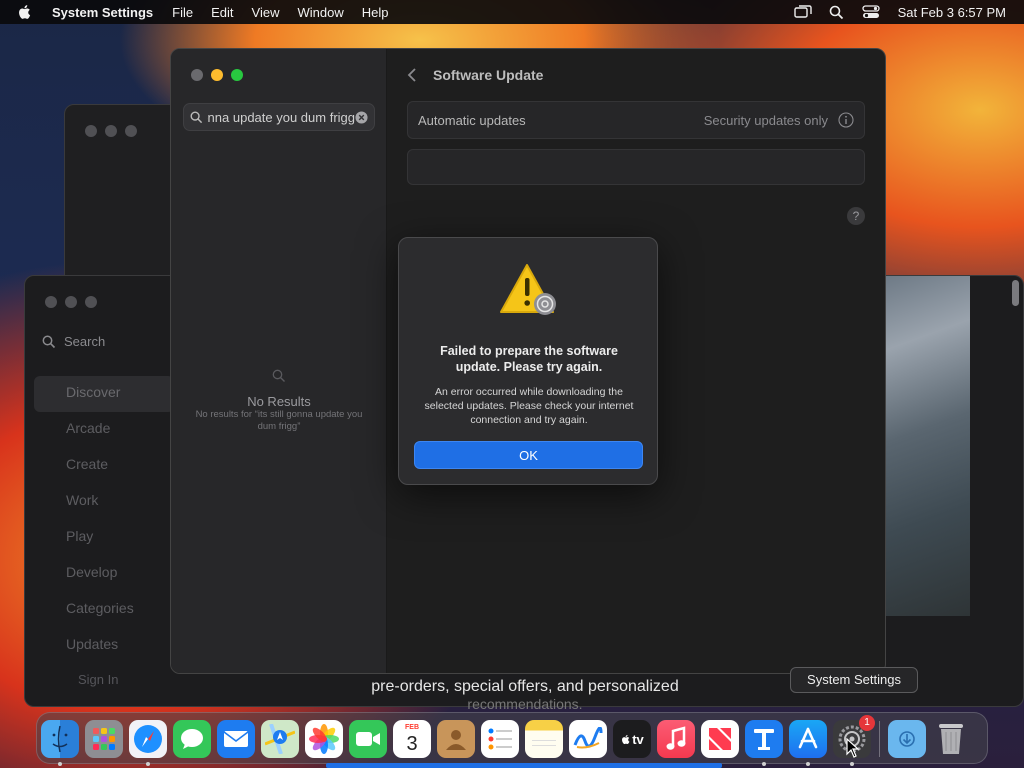  I want to click on warning-icon, so click(528, 289).